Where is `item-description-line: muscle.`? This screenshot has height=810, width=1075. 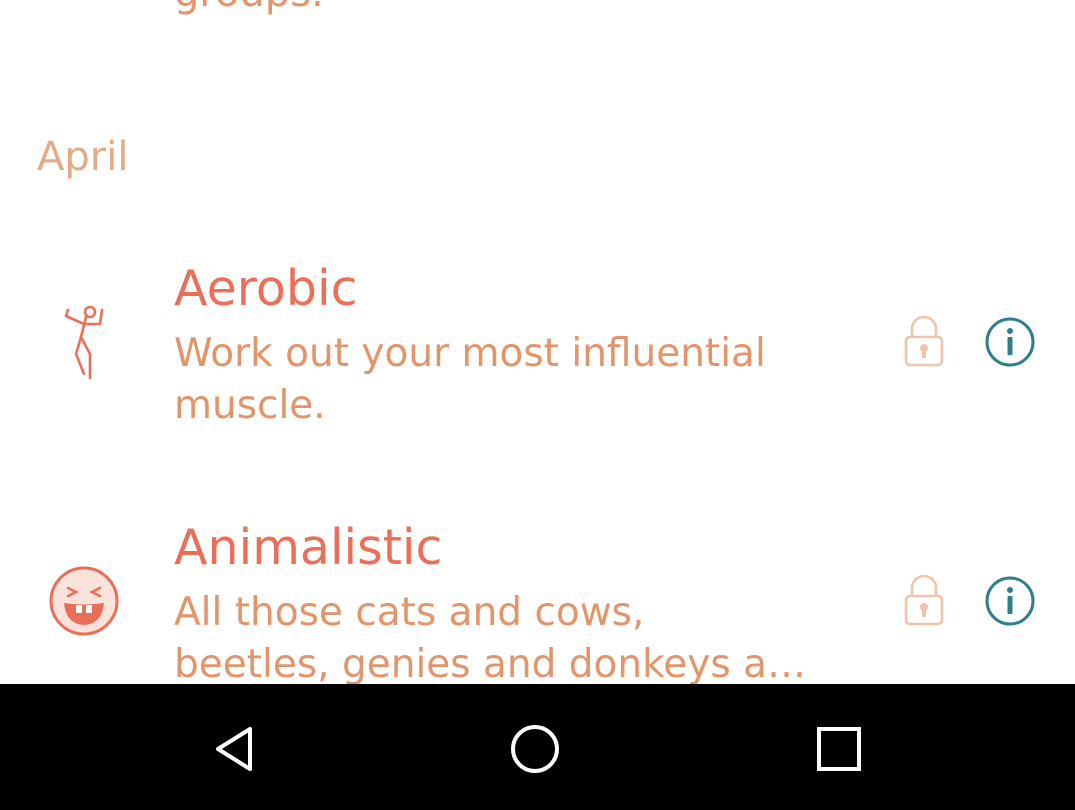
item-description-line: muscle. is located at coordinates (250, 405).